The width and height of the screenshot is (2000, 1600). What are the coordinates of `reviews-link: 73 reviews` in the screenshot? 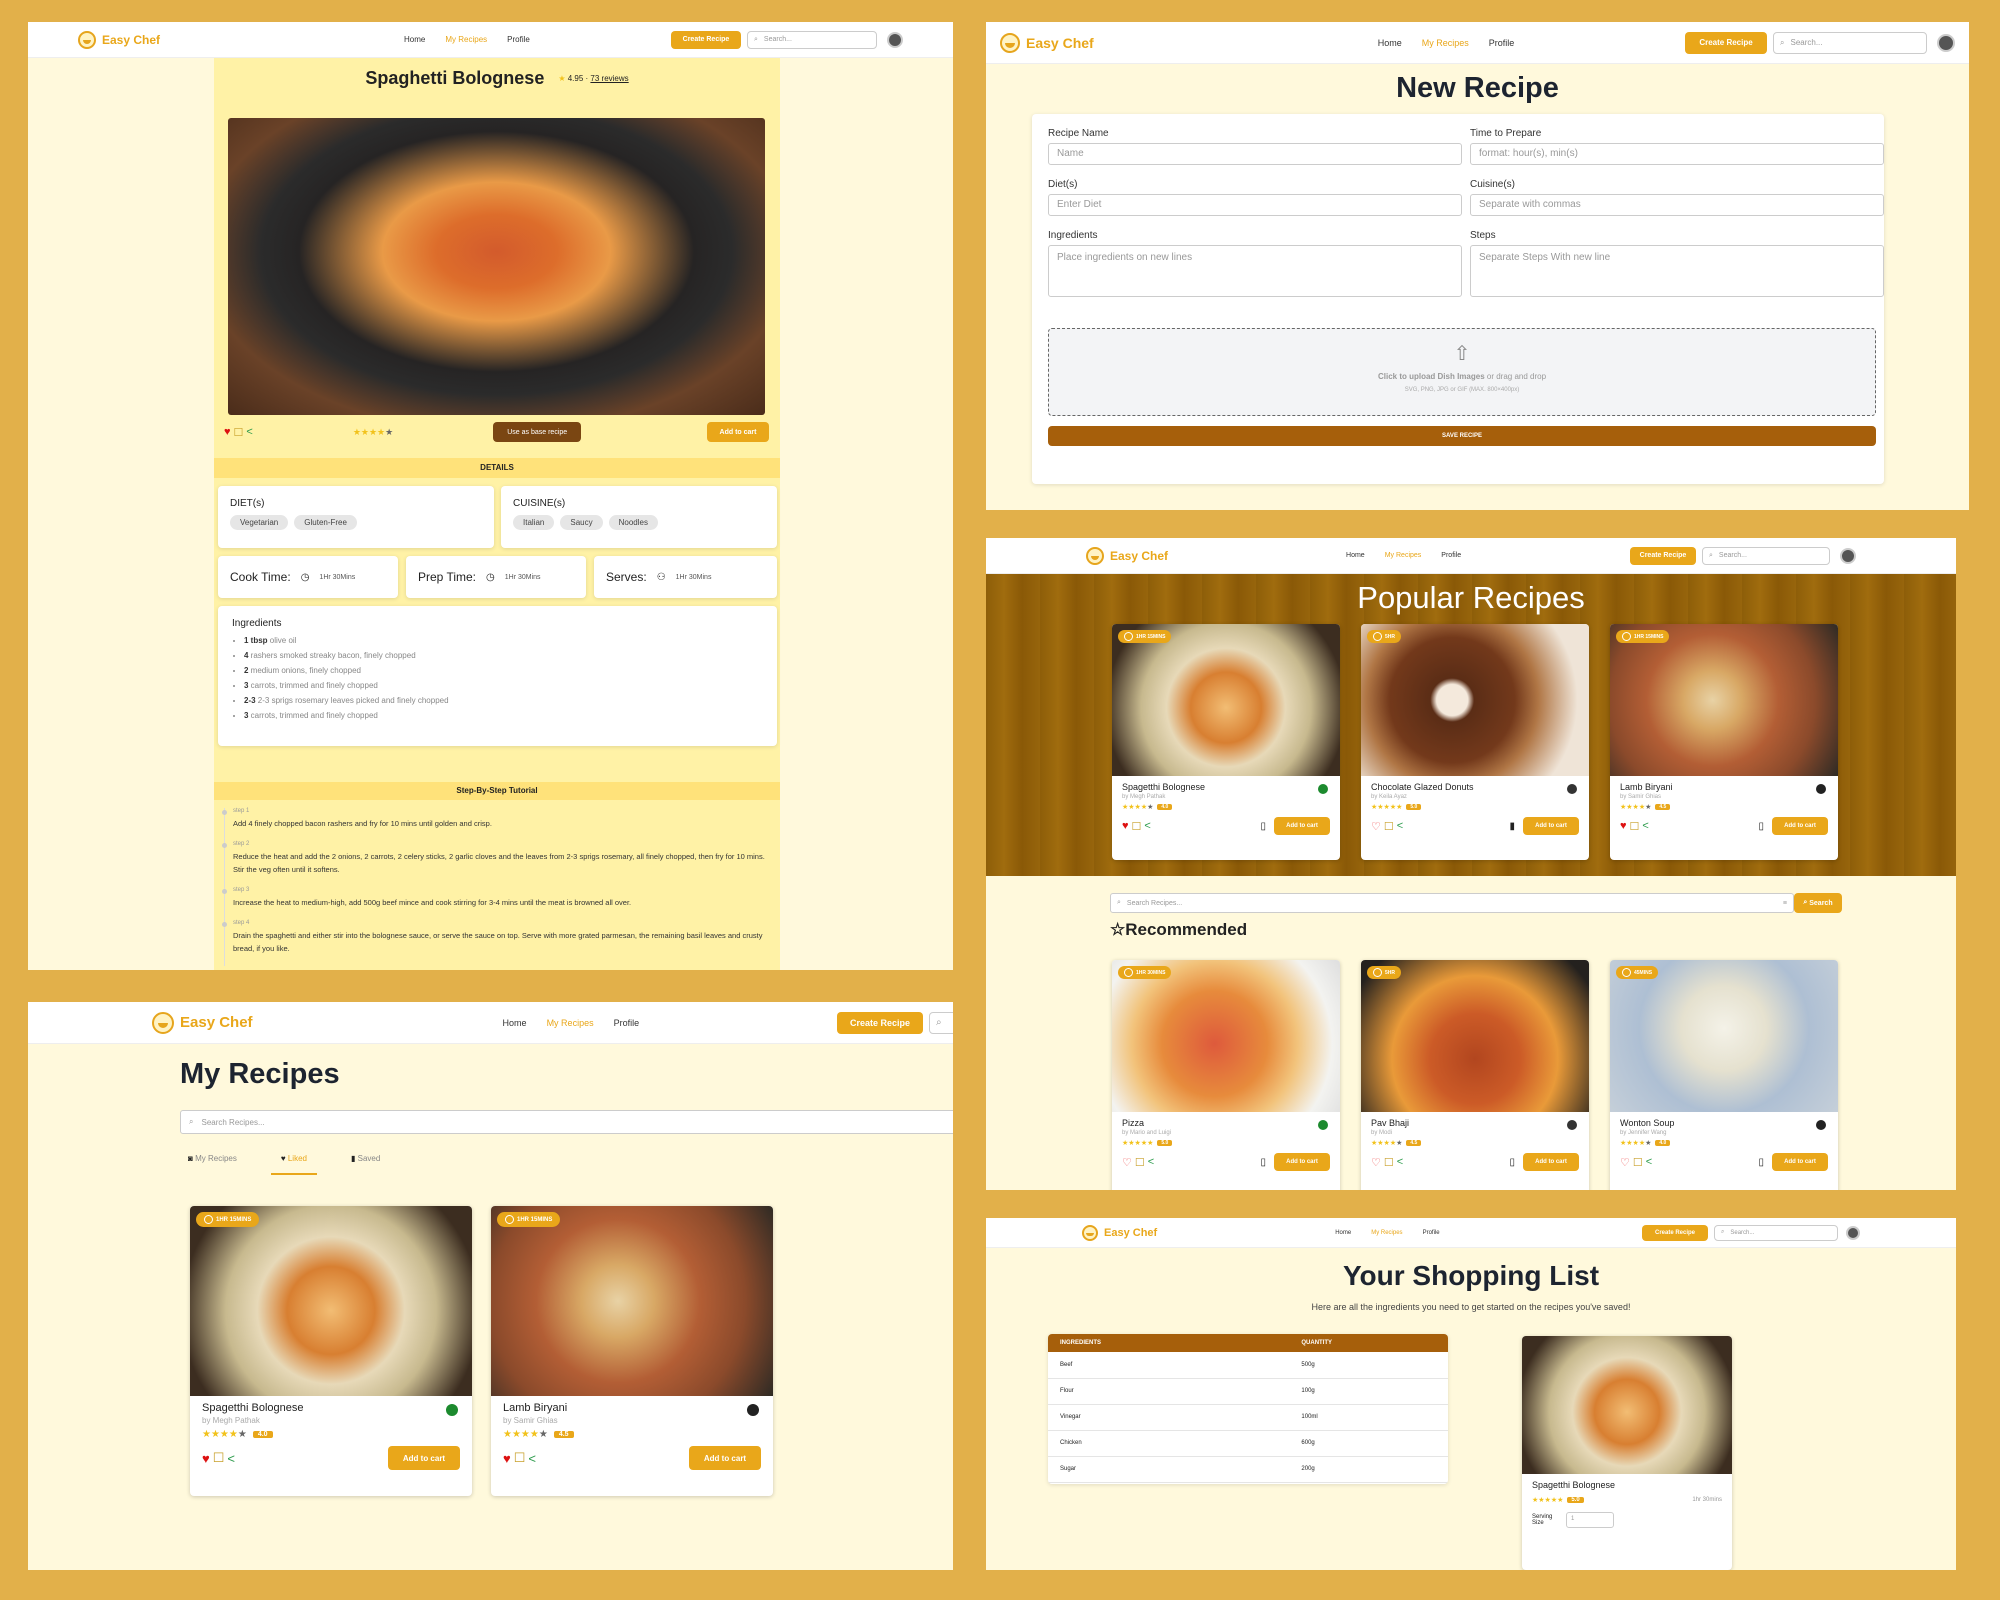 It's located at (609, 78).